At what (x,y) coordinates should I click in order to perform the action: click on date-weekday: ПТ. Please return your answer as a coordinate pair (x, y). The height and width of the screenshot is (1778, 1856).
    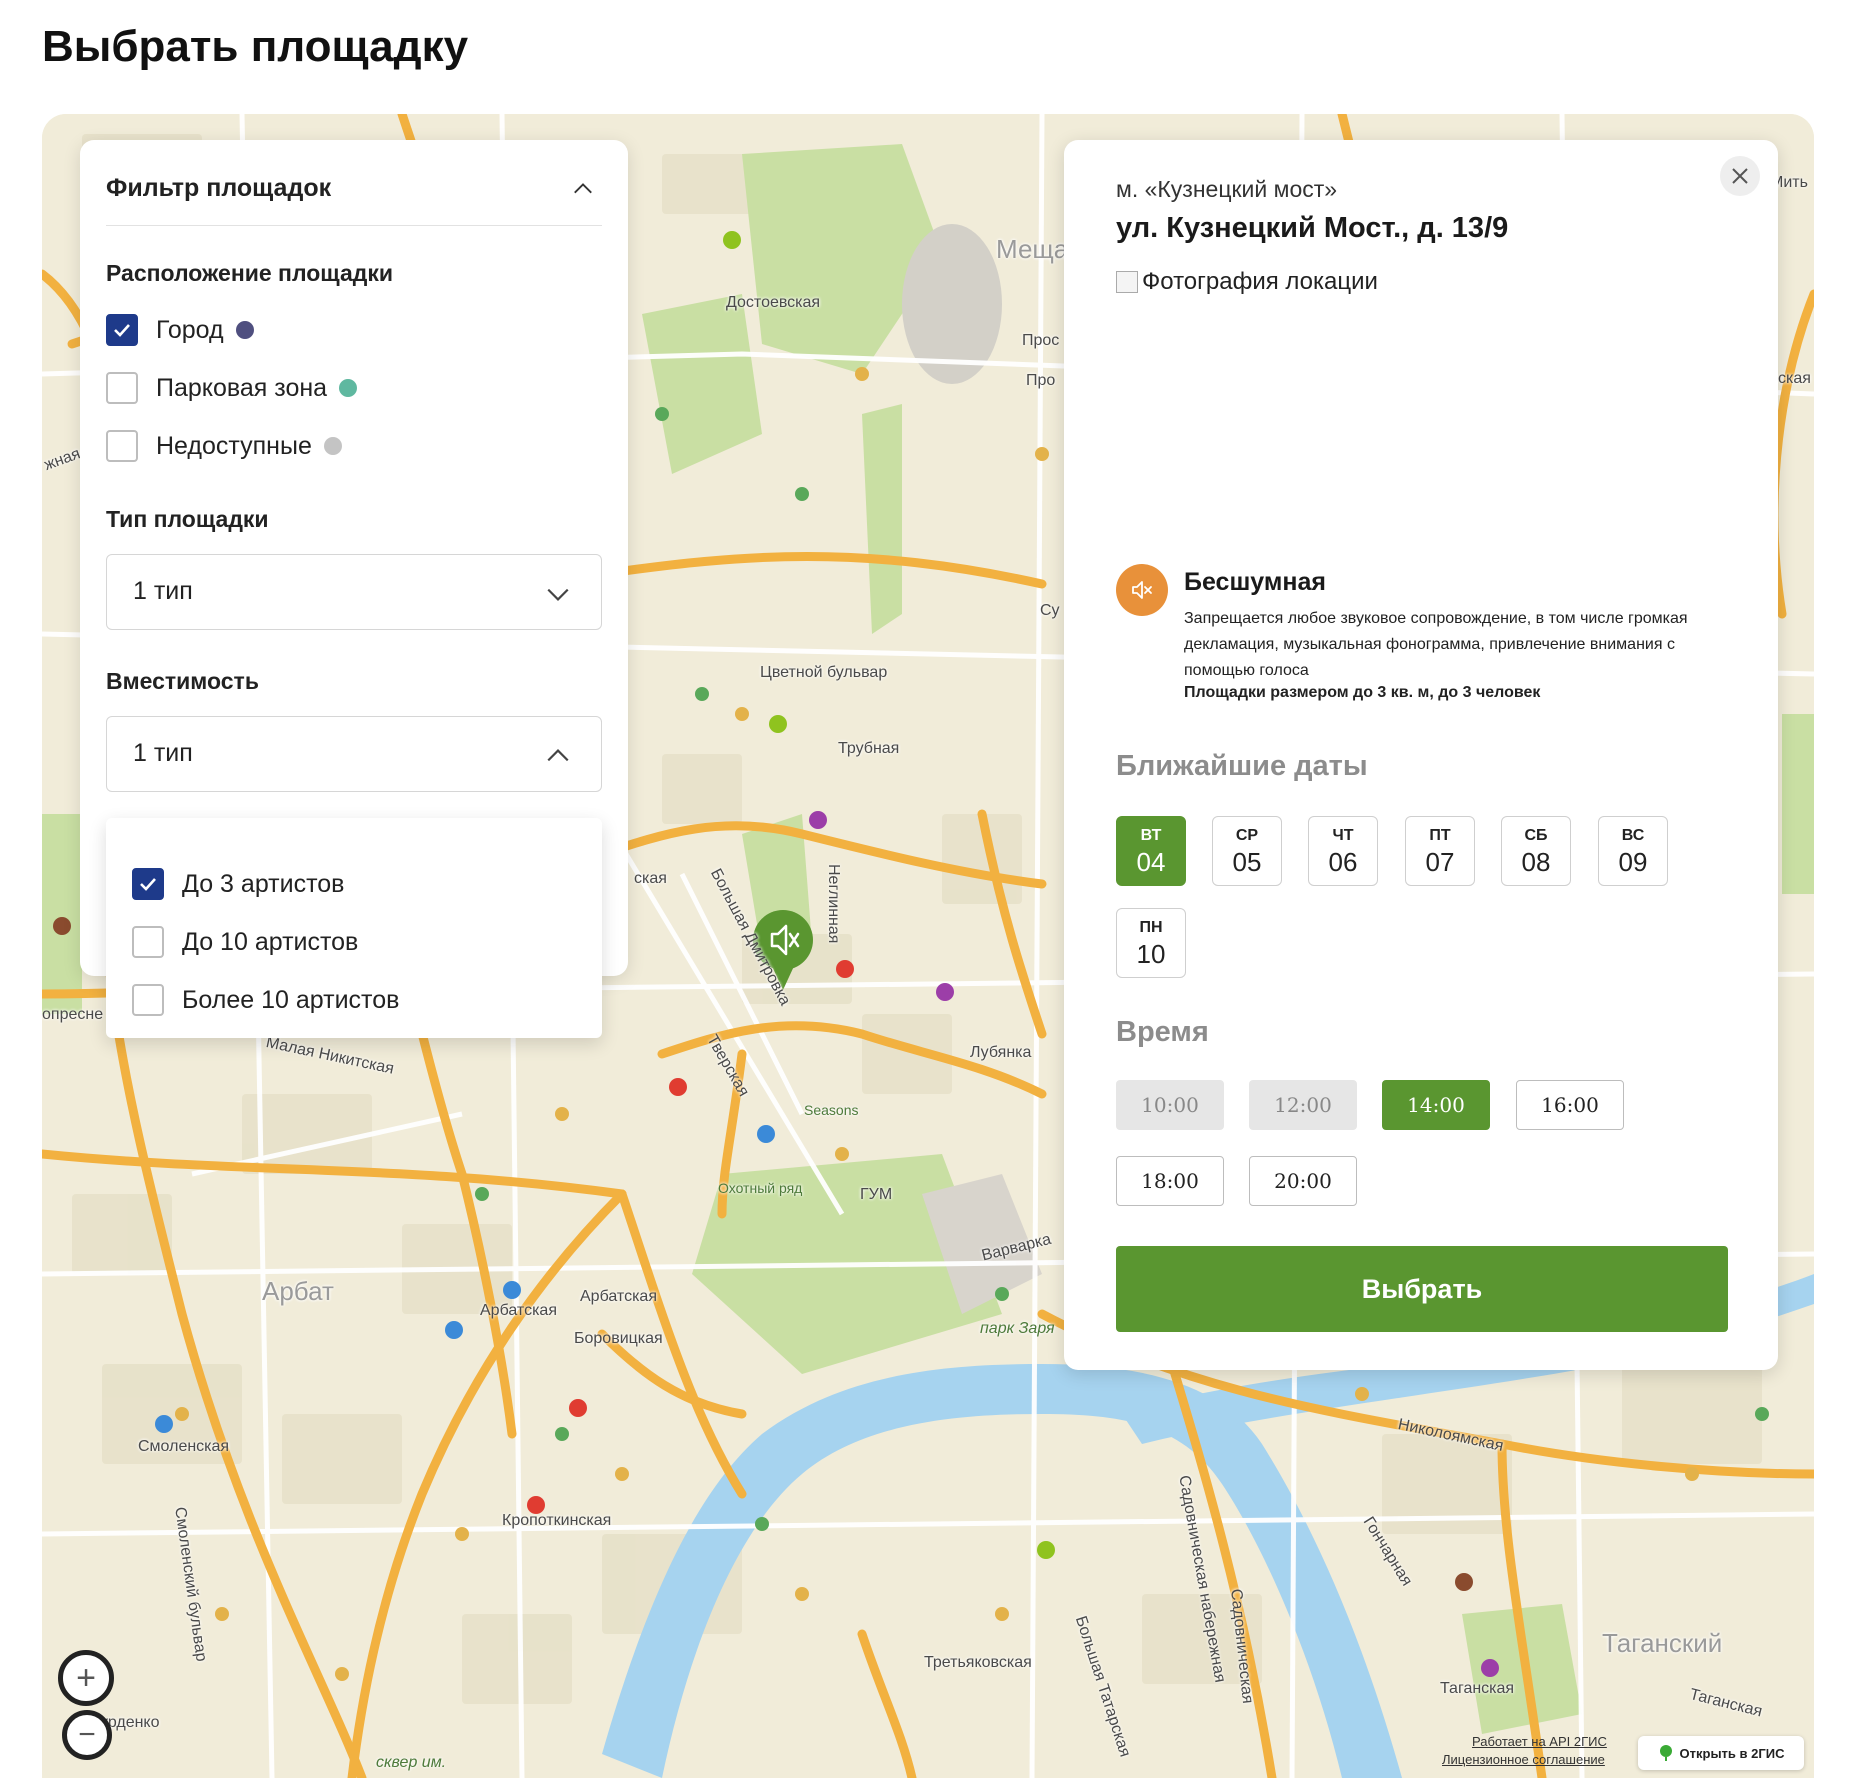
    Looking at the image, I should click on (1440, 835).